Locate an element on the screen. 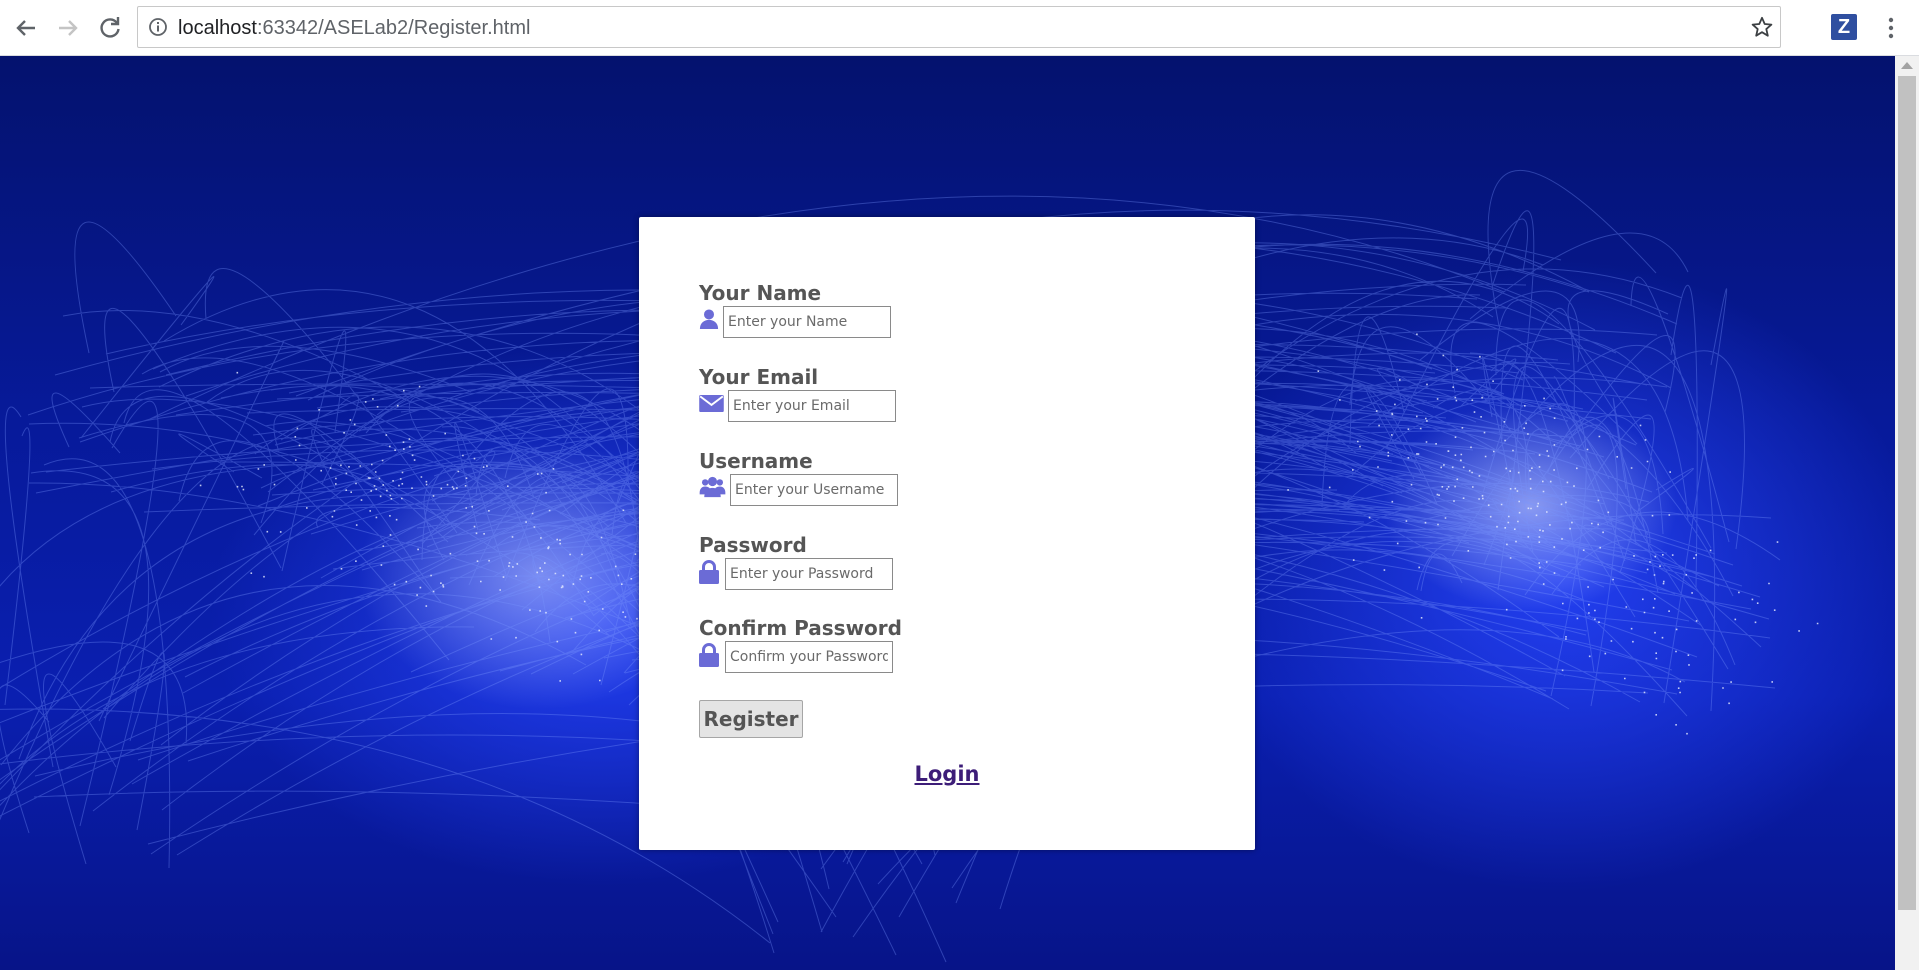  reload-icon is located at coordinates (110, 27).